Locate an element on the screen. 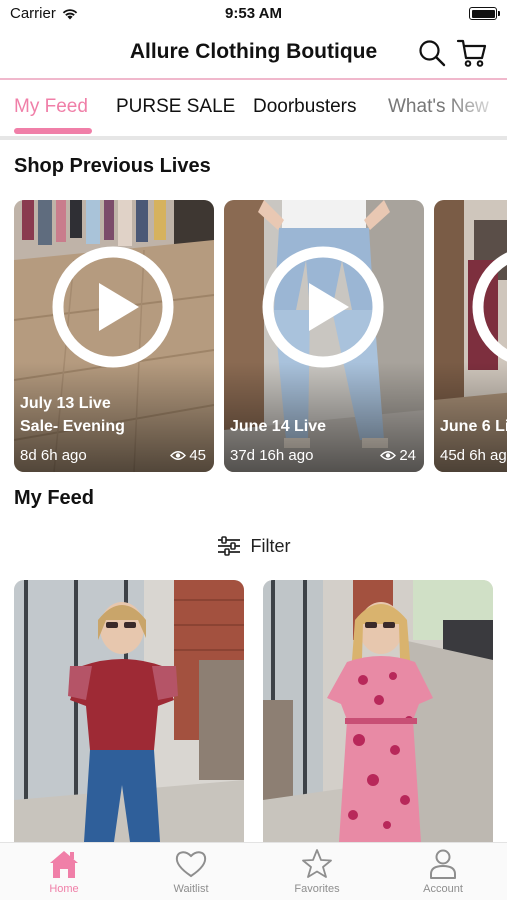 Image resolution: width=507 pixels, height=900 pixels. tab-account: Account is located at coordinates (443, 874).